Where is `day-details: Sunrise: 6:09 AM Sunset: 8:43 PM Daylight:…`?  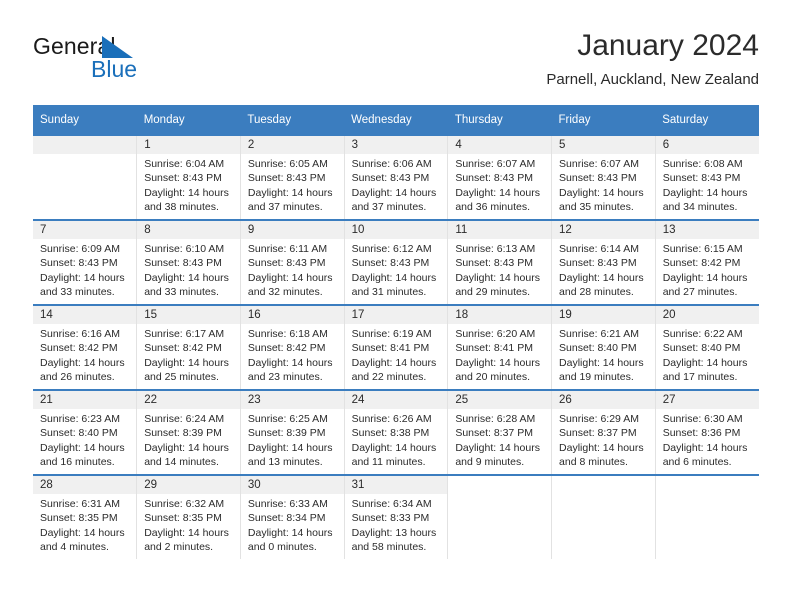
day-details: Sunrise: 6:09 AM Sunset: 8:43 PM Daylight:… is located at coordinates (84, 269).